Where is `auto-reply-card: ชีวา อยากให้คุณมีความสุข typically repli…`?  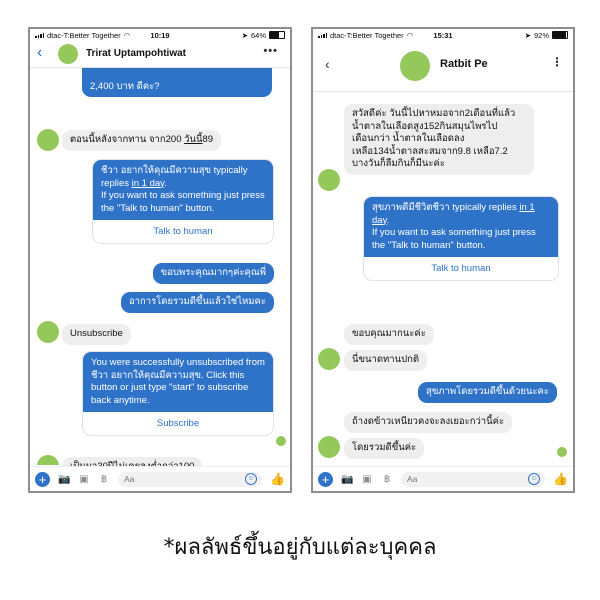 auto-reply-card: ชีวา อยากให้คุณมีความสุข typically repli… is located at coordinates (183, 201).